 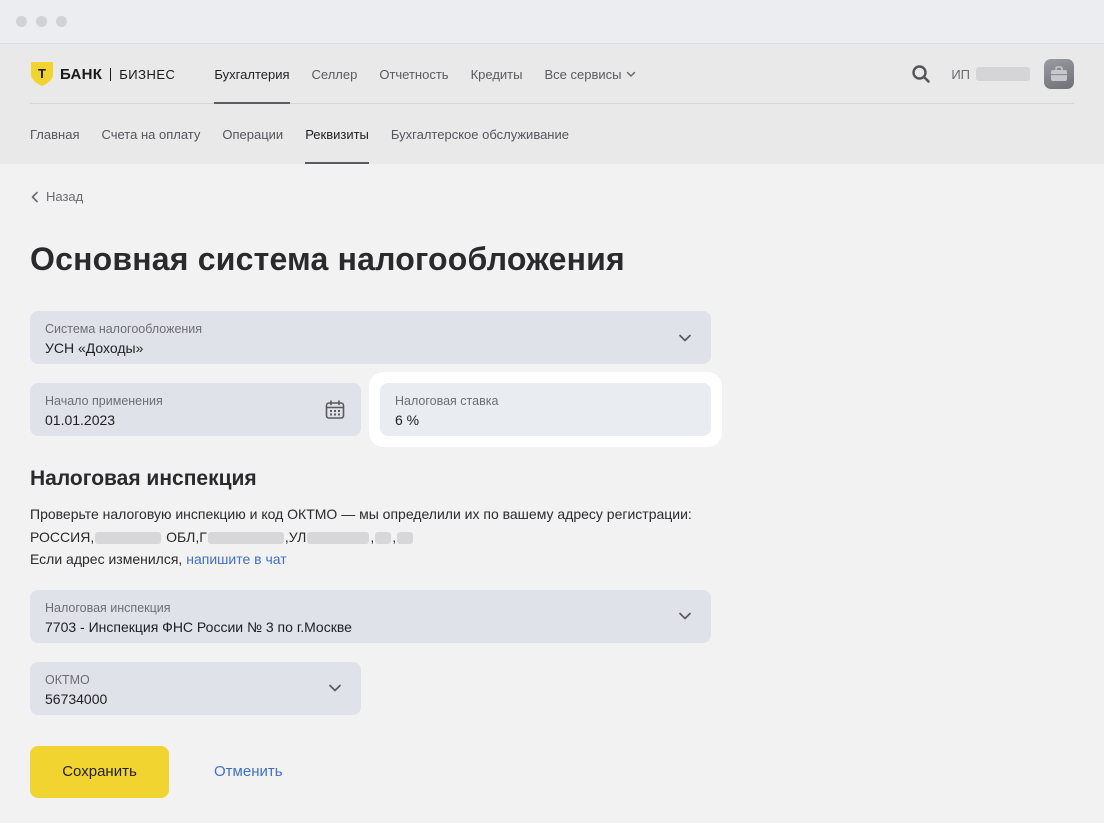 I want to click on tax-system-value: УСН «Доходы», so click(x=94, y=348).